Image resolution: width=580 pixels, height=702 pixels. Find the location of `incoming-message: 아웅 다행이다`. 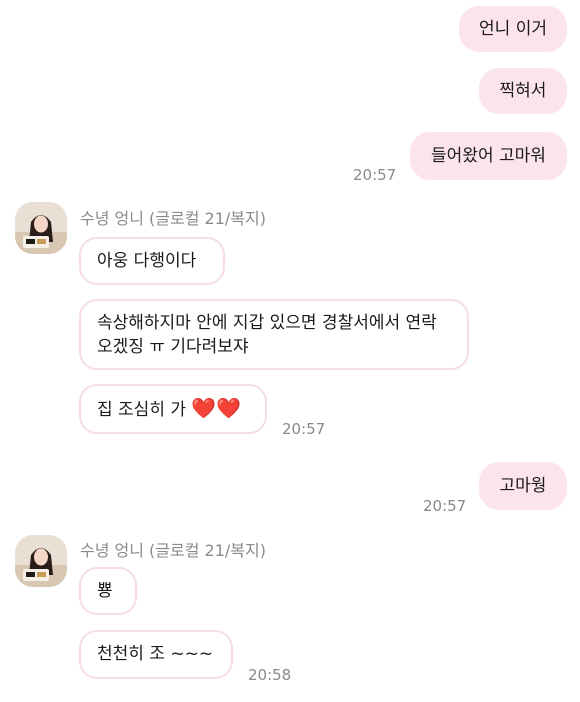

incoming-message: 아웅 다행이다 is located at coordinates (152, 261).